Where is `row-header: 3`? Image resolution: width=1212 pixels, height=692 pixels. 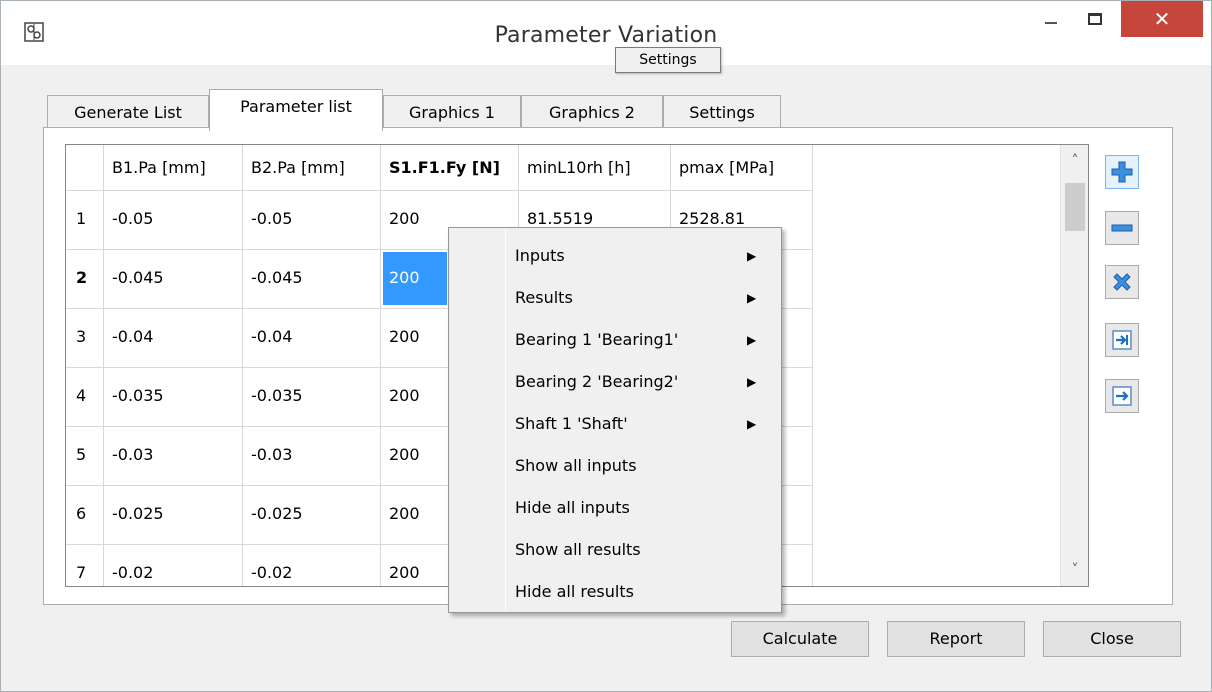
row-header: 3 is located at coordinates (85, 338).